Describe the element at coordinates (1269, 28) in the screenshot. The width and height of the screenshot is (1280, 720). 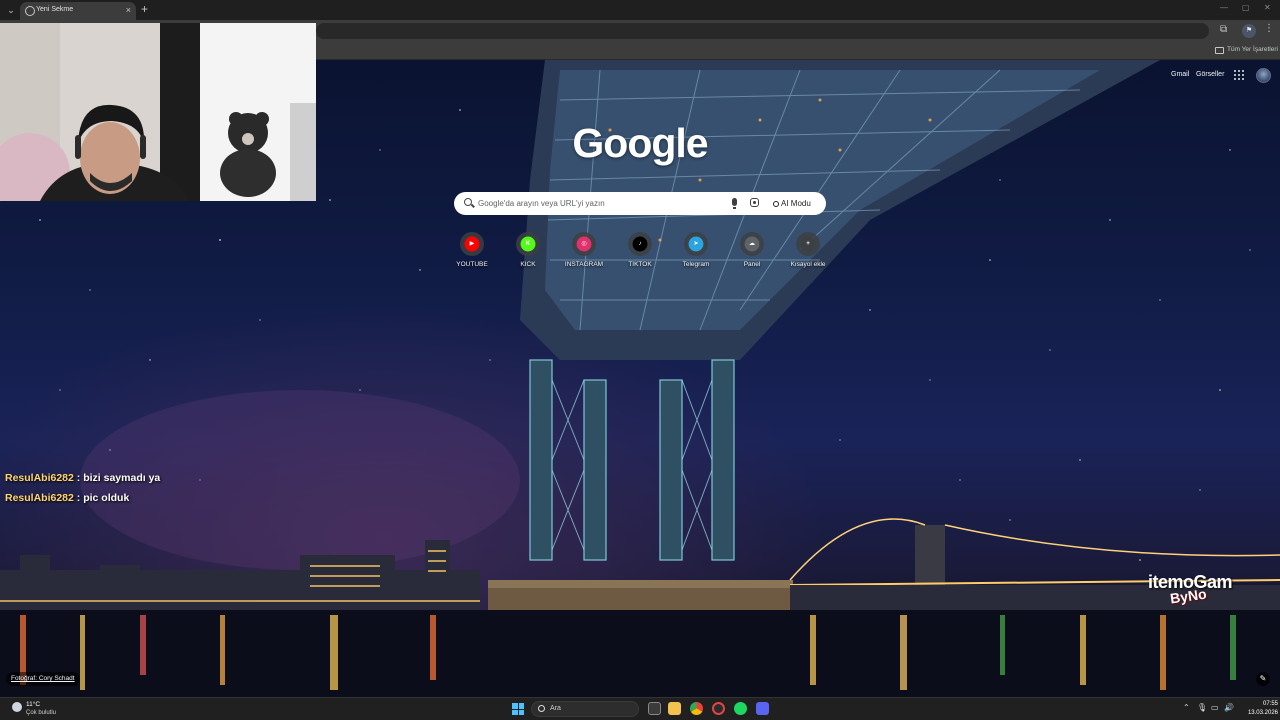
I see `menu-icon: ⋮` at that location.